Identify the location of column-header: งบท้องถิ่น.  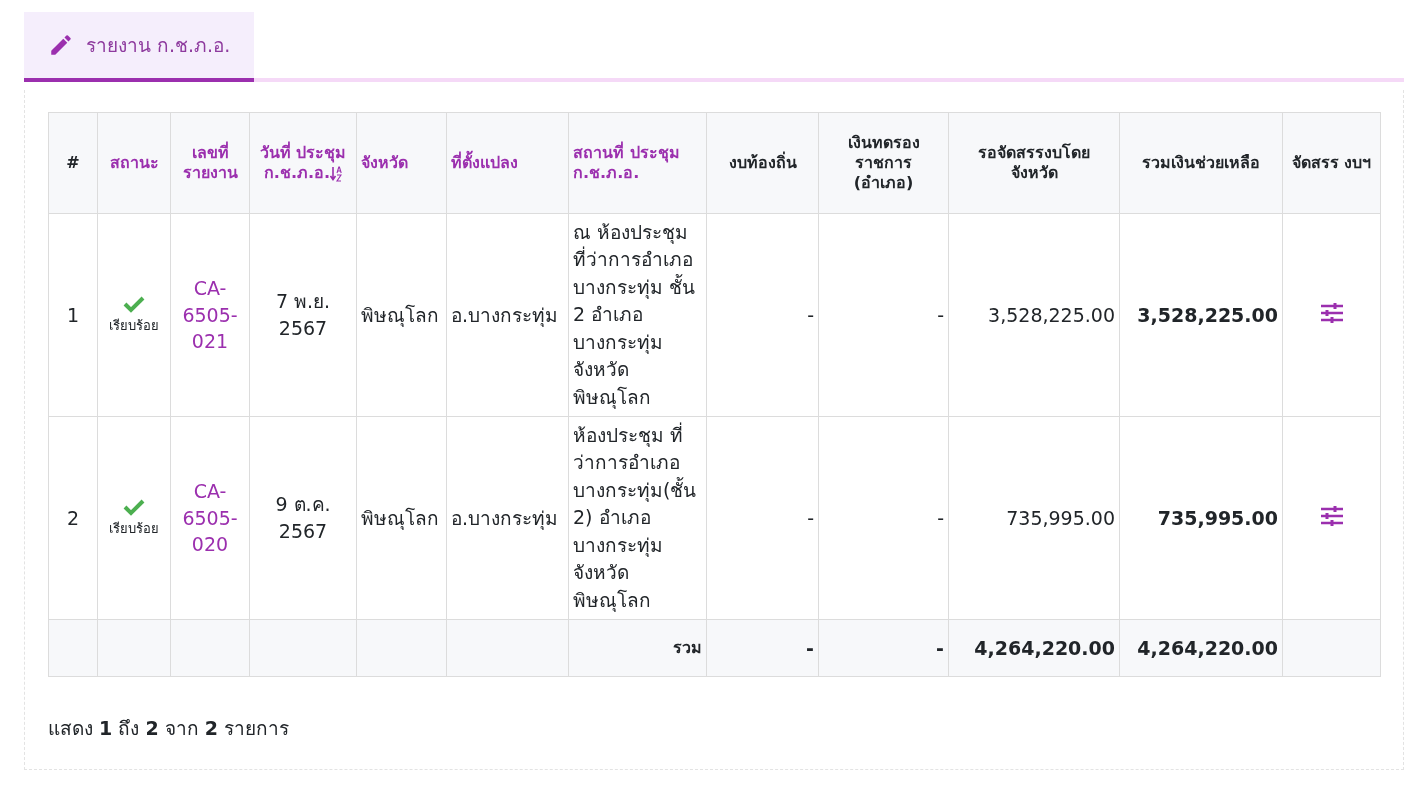
(762, 163).